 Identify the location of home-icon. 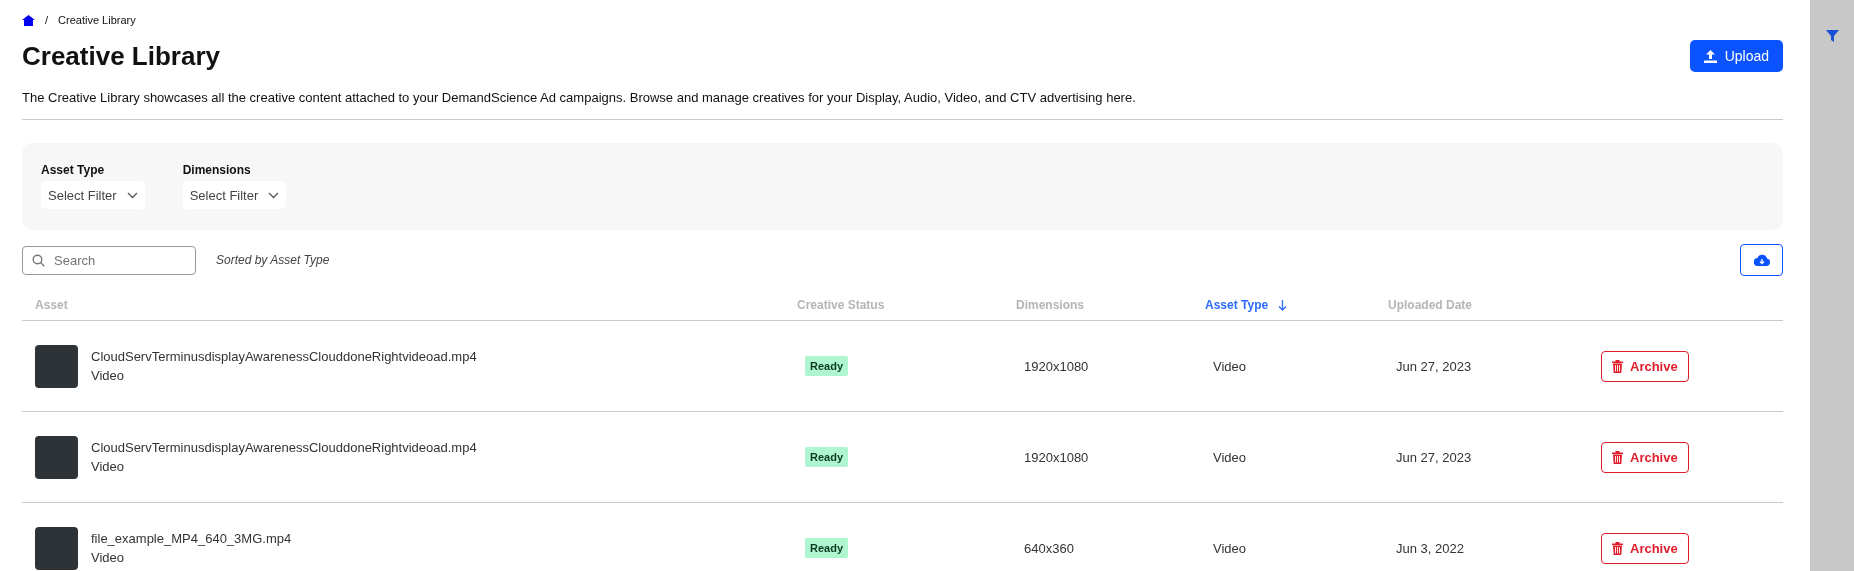
(28, 20).